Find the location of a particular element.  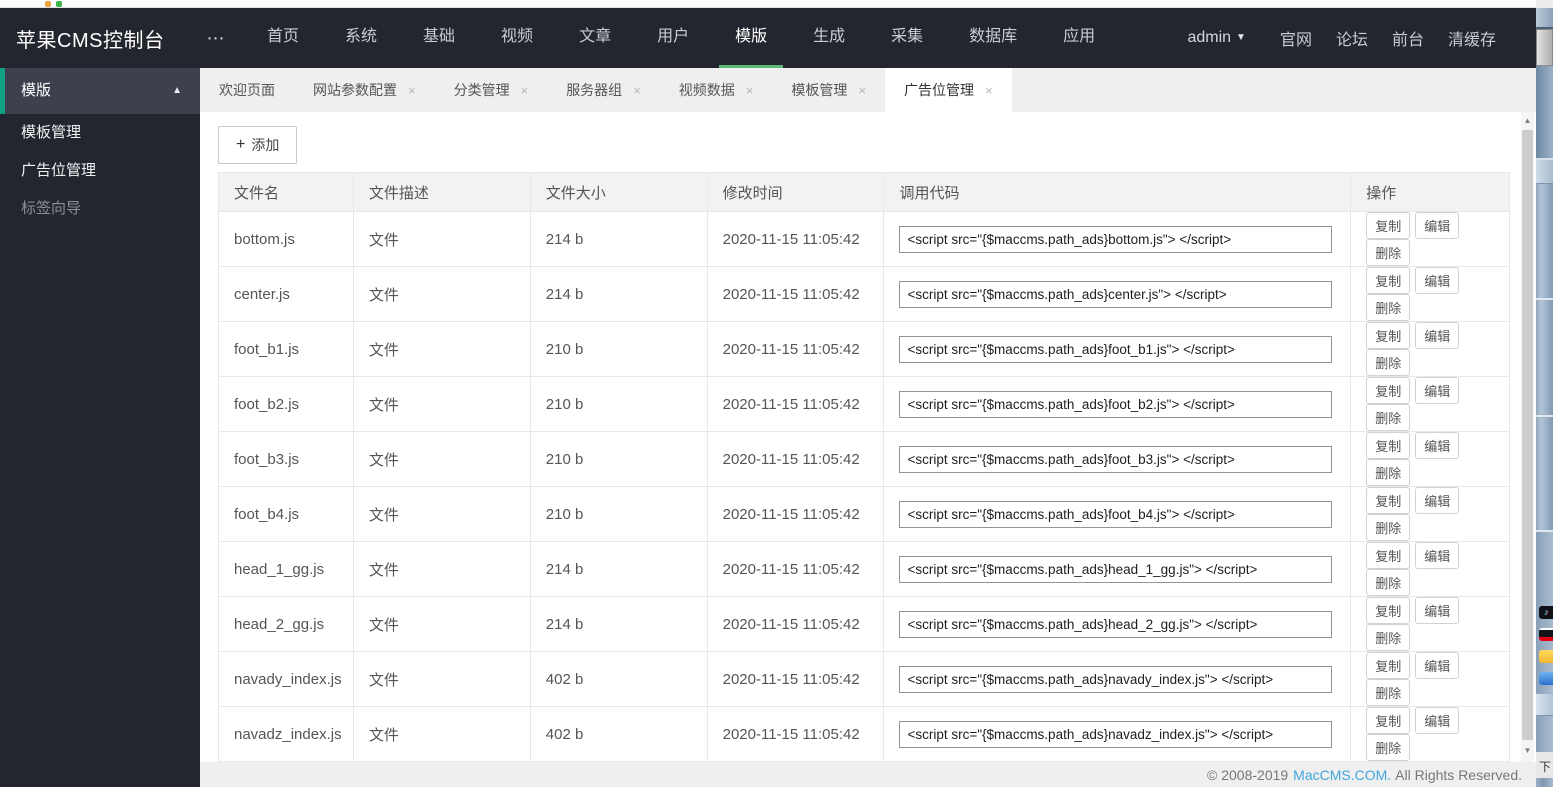

sidebar-group-template: 模版 ▲ is located at coordinates (100, 91).